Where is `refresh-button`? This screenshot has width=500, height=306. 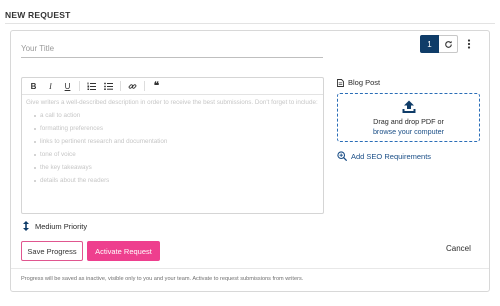
refresh-button is located at coordinates (448, 44).